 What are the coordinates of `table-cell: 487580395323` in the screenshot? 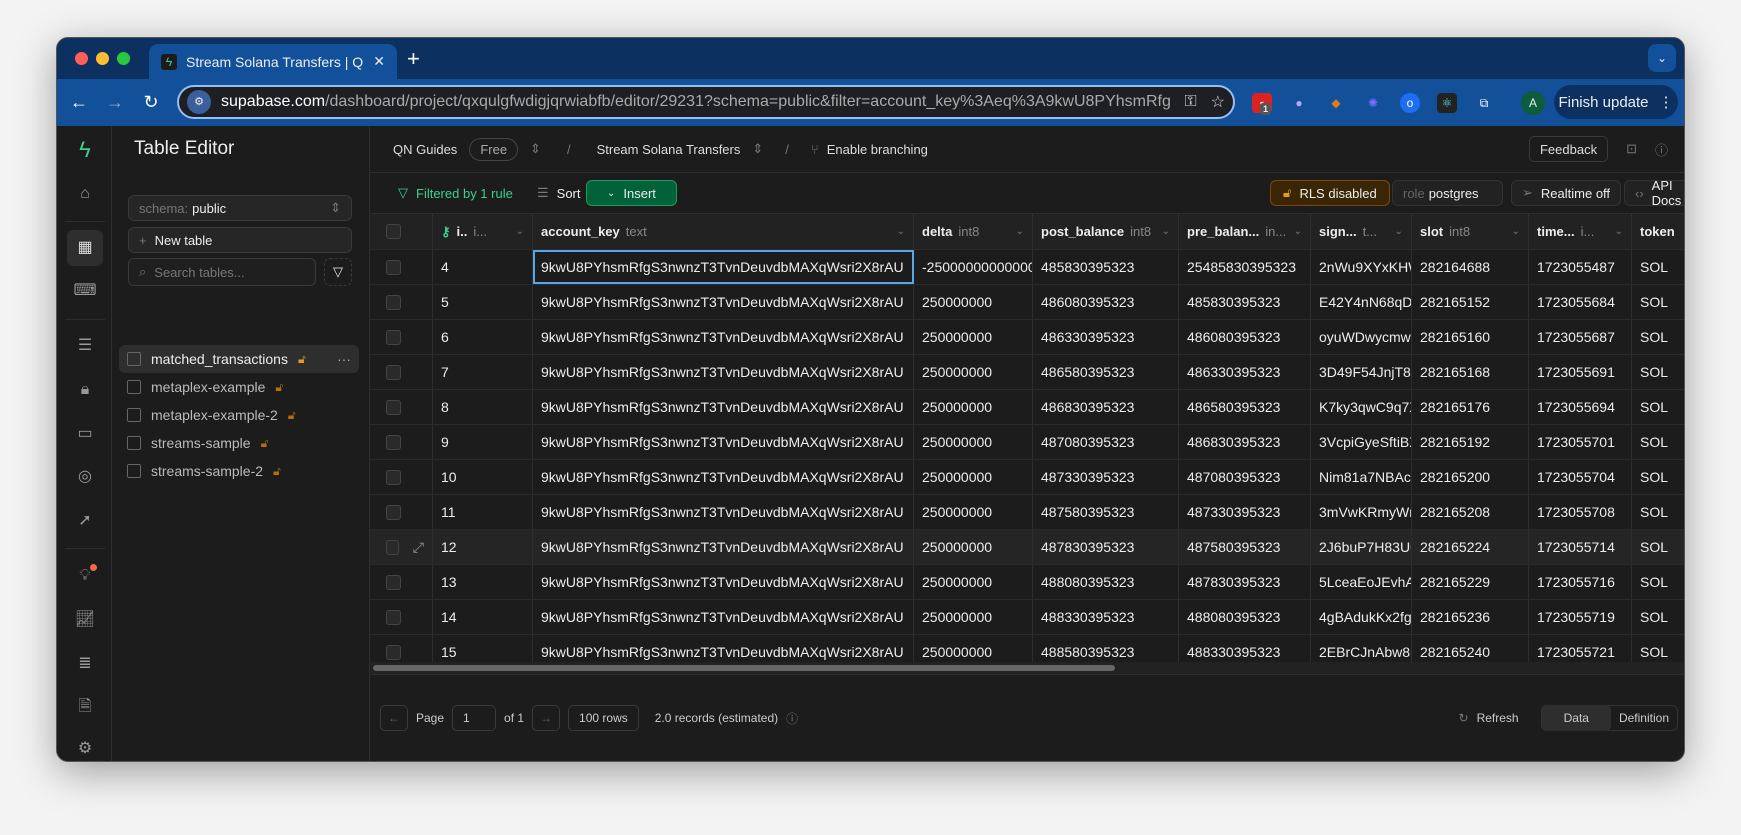 It's located at (1106, 512).